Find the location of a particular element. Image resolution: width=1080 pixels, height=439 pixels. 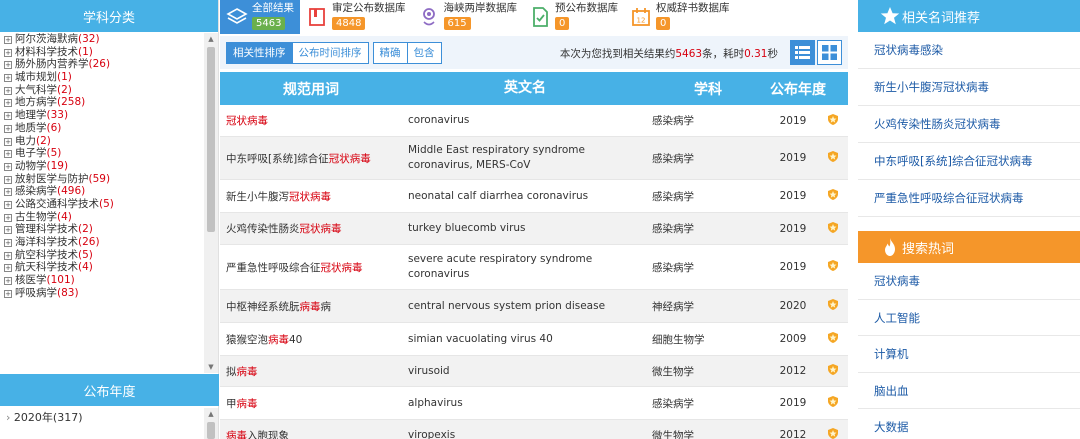

db-tab-1: 审定公布数据库 4848 is located at coordinates (356, 17).